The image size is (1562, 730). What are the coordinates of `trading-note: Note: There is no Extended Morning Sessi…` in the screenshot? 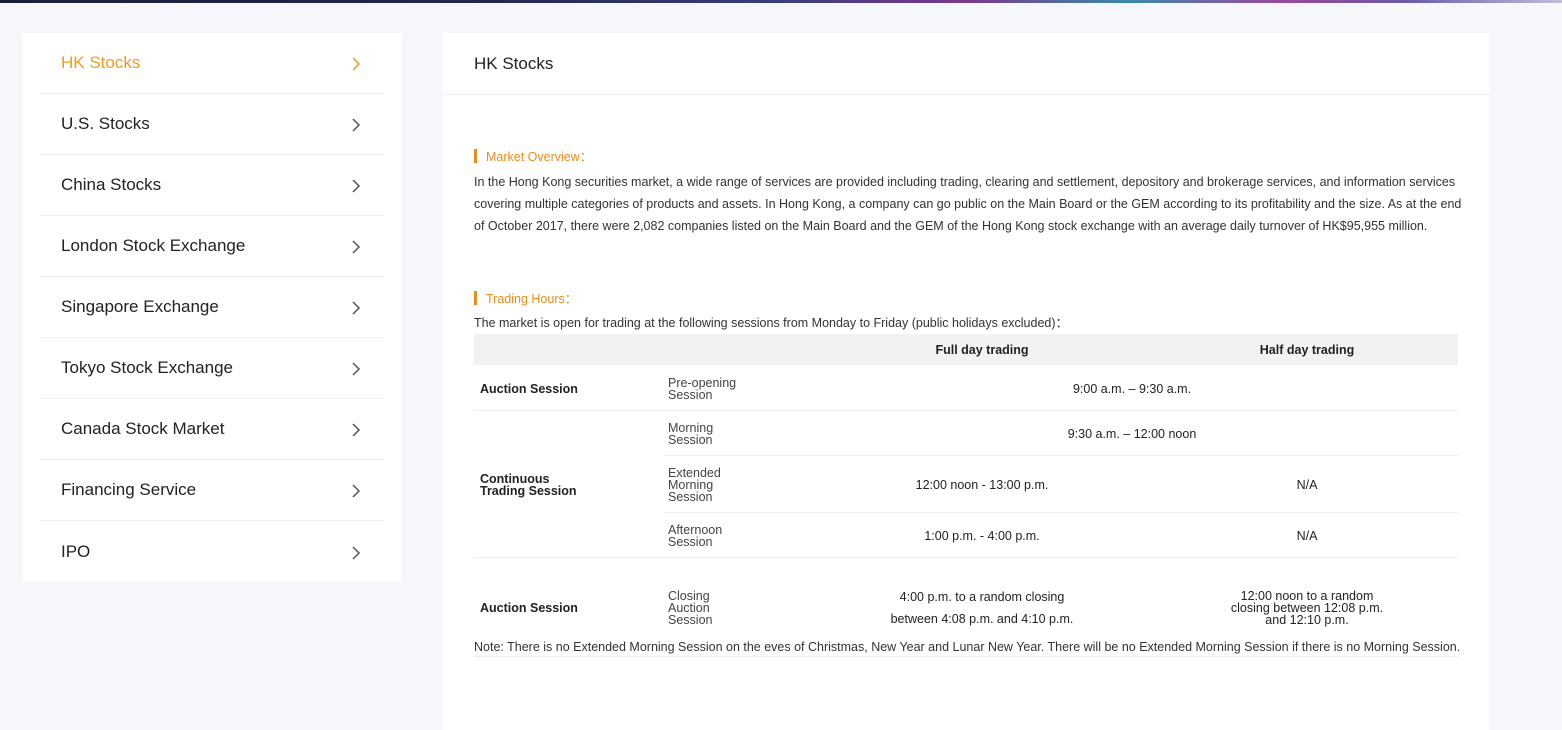 It's located at (967, 647).